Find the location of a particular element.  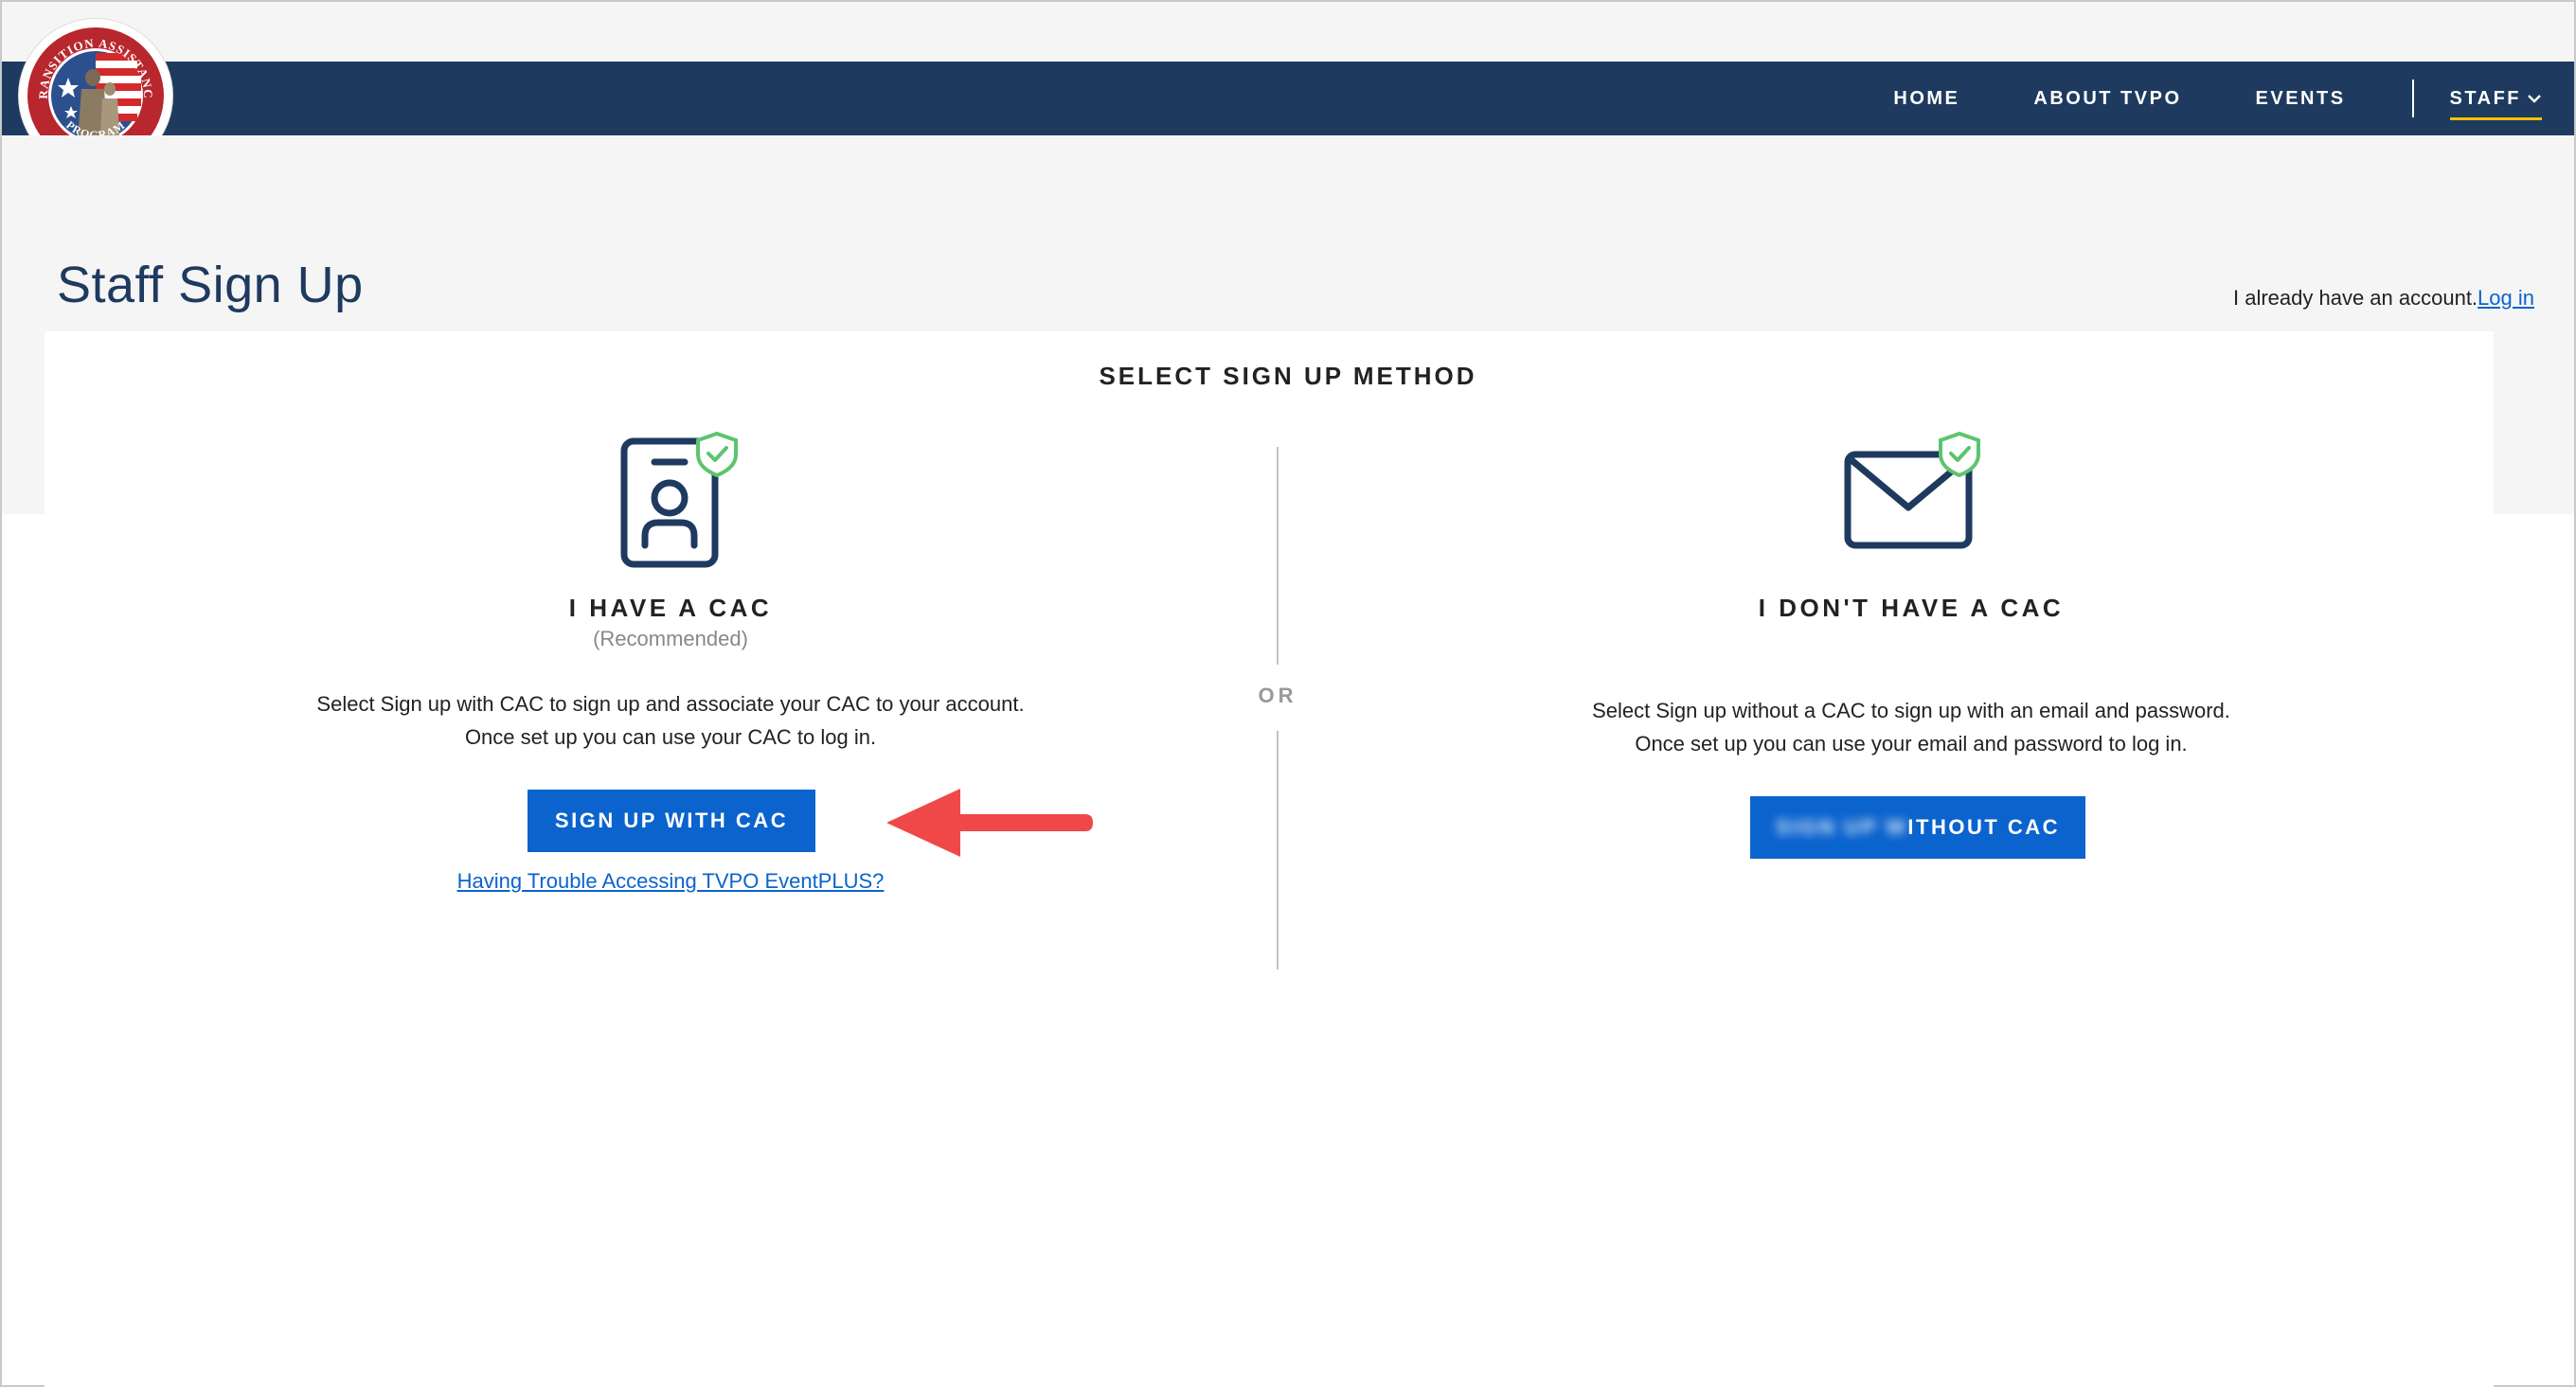

vertical-divider-top is located at coordinates (1278, 556).